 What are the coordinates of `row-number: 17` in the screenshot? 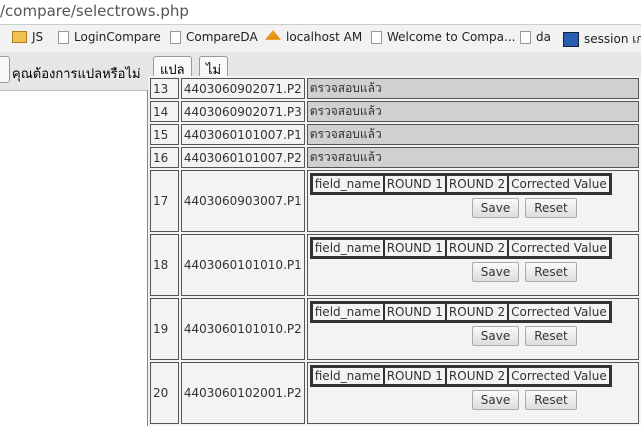 It's located at (164, 201).